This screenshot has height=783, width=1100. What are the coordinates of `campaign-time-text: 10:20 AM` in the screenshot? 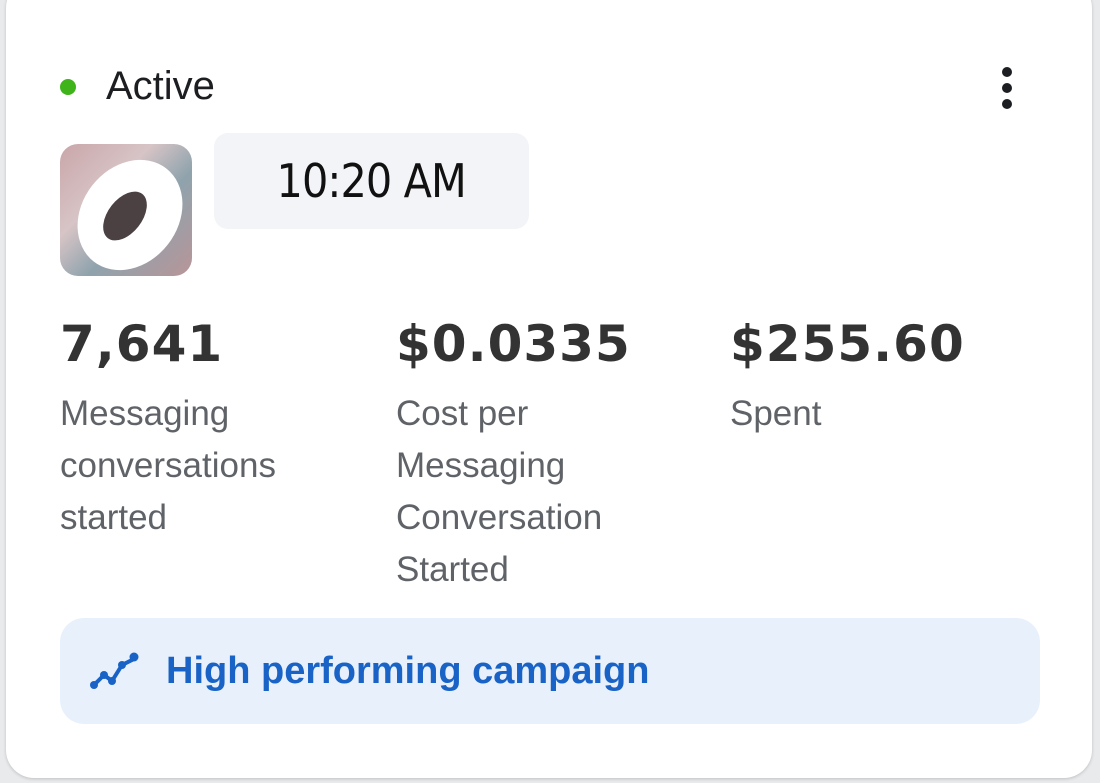 It's located at (371, 181).